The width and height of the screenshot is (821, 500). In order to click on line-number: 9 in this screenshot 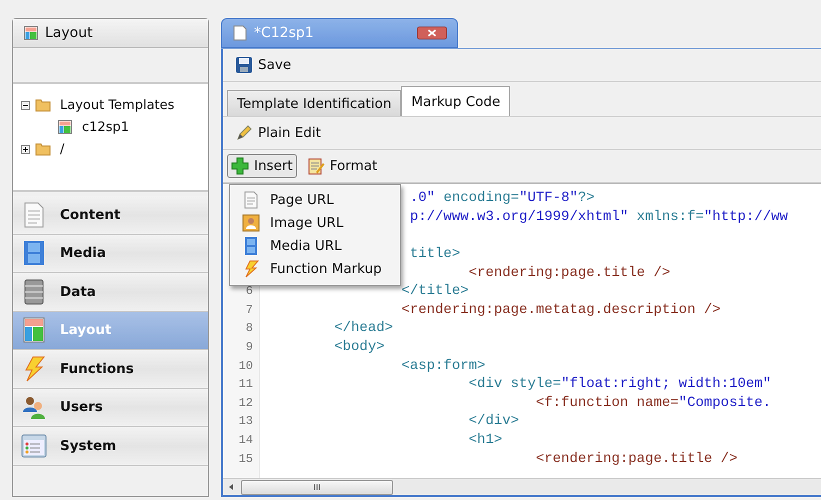, I will do `click(249, 347)`.